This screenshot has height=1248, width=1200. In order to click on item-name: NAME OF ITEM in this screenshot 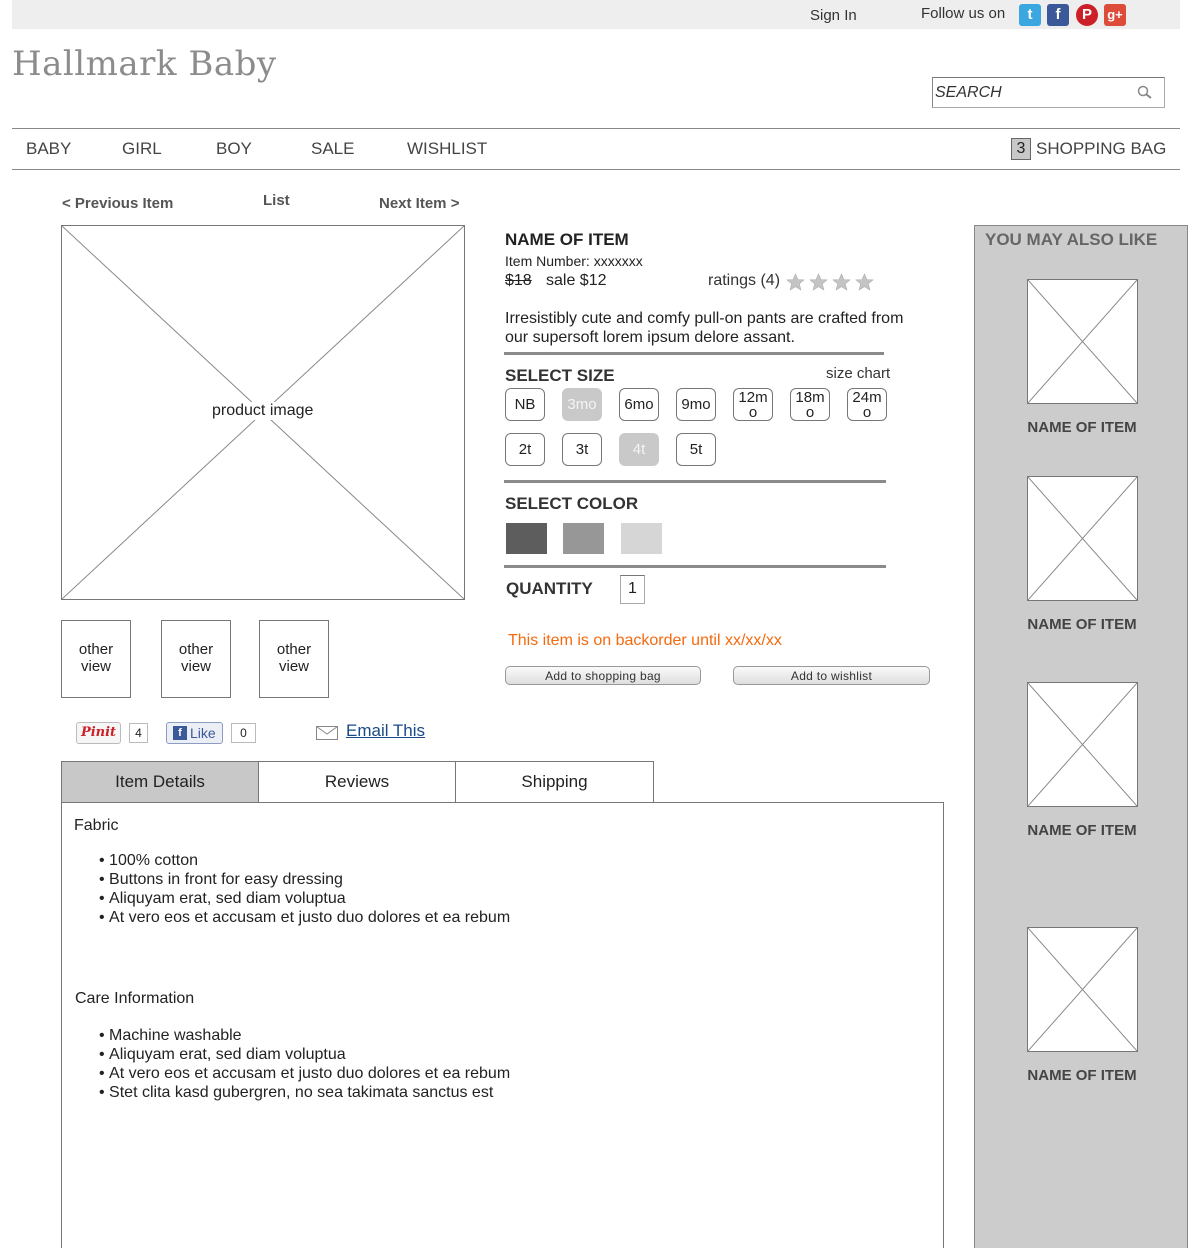, I will do `click(567, 239)`.